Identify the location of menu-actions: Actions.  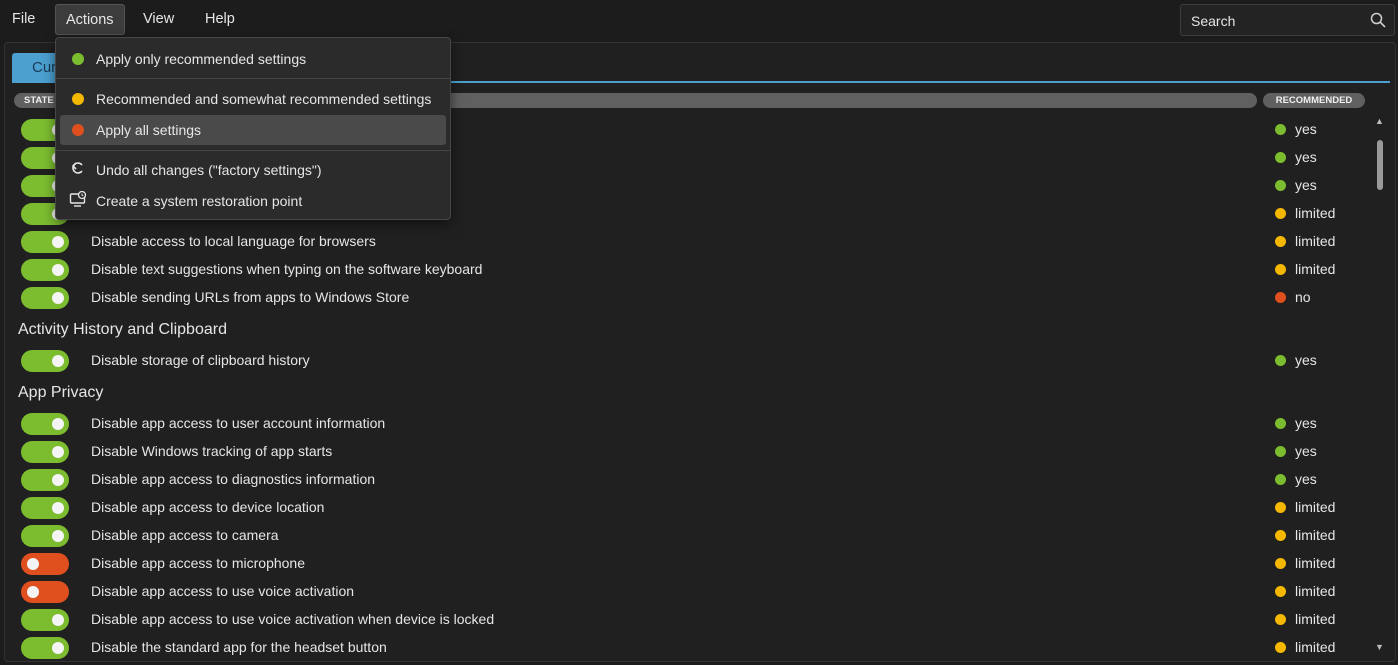
(90, 19).